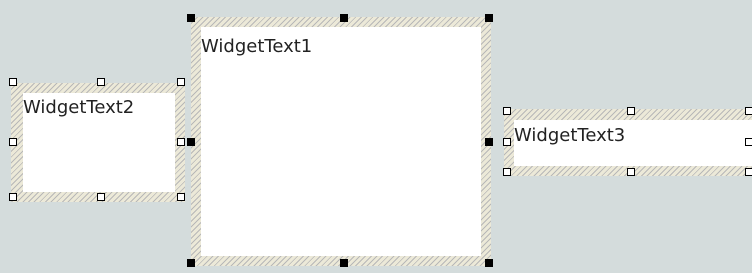 This screenshot has height=273, width=752. What do you see at coordinates (257, 46) in the screenshot?
I see `widget-text-label: WidgetText1` at bounding box center [257, 46].